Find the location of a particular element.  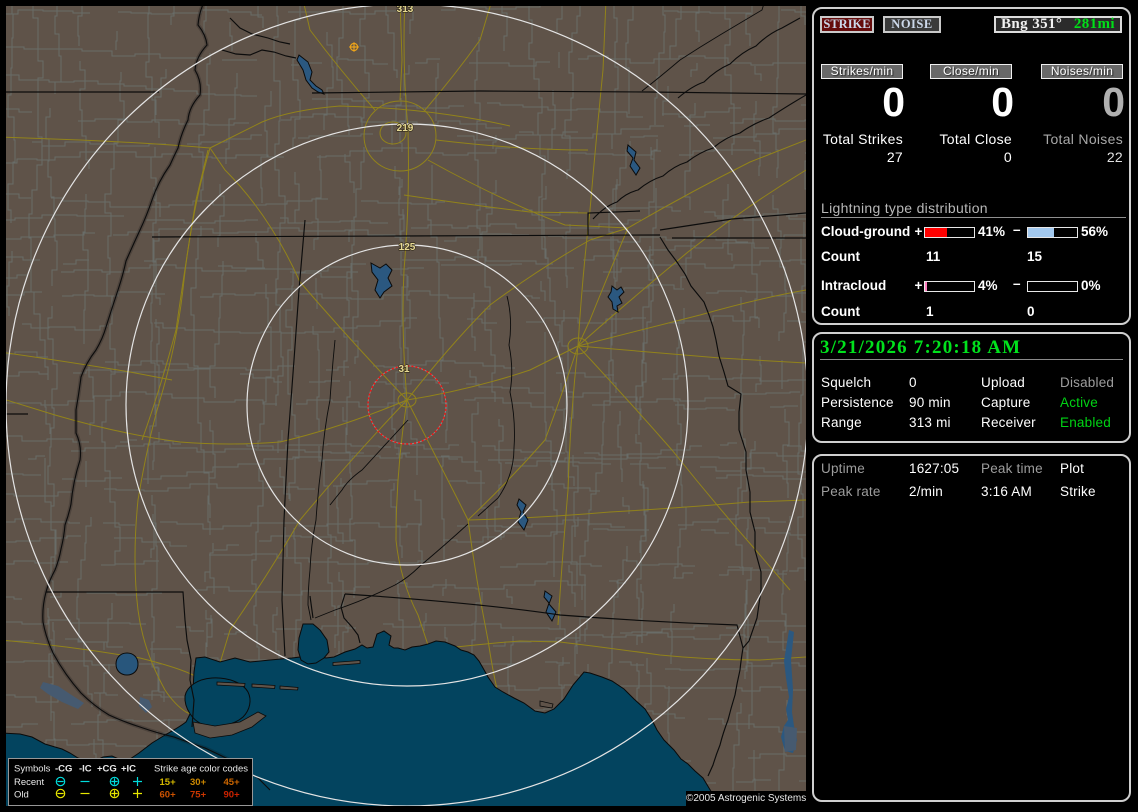

svg-text: 75+ is located at coordinates (198, 795).